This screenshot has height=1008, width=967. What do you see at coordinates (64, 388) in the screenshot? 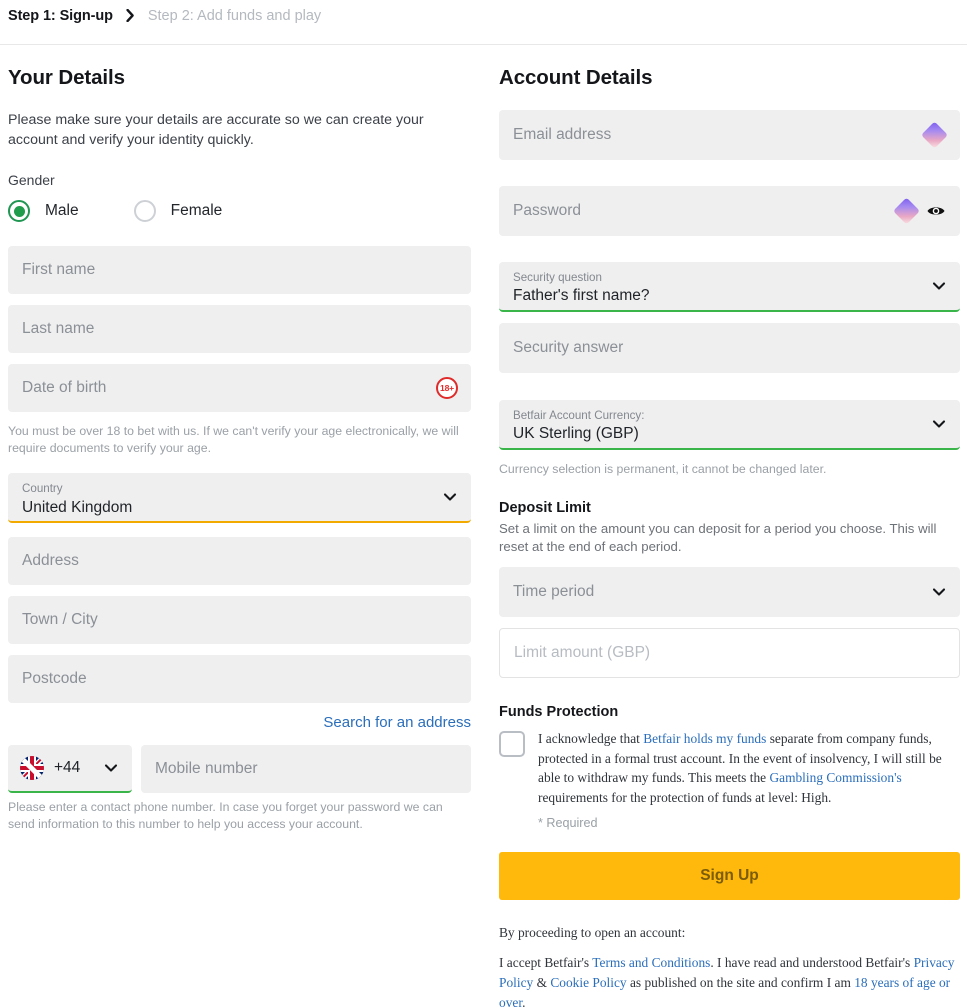
I see `date-of-birth-placeholder: Date of birth` at bounding box center [64, 388].